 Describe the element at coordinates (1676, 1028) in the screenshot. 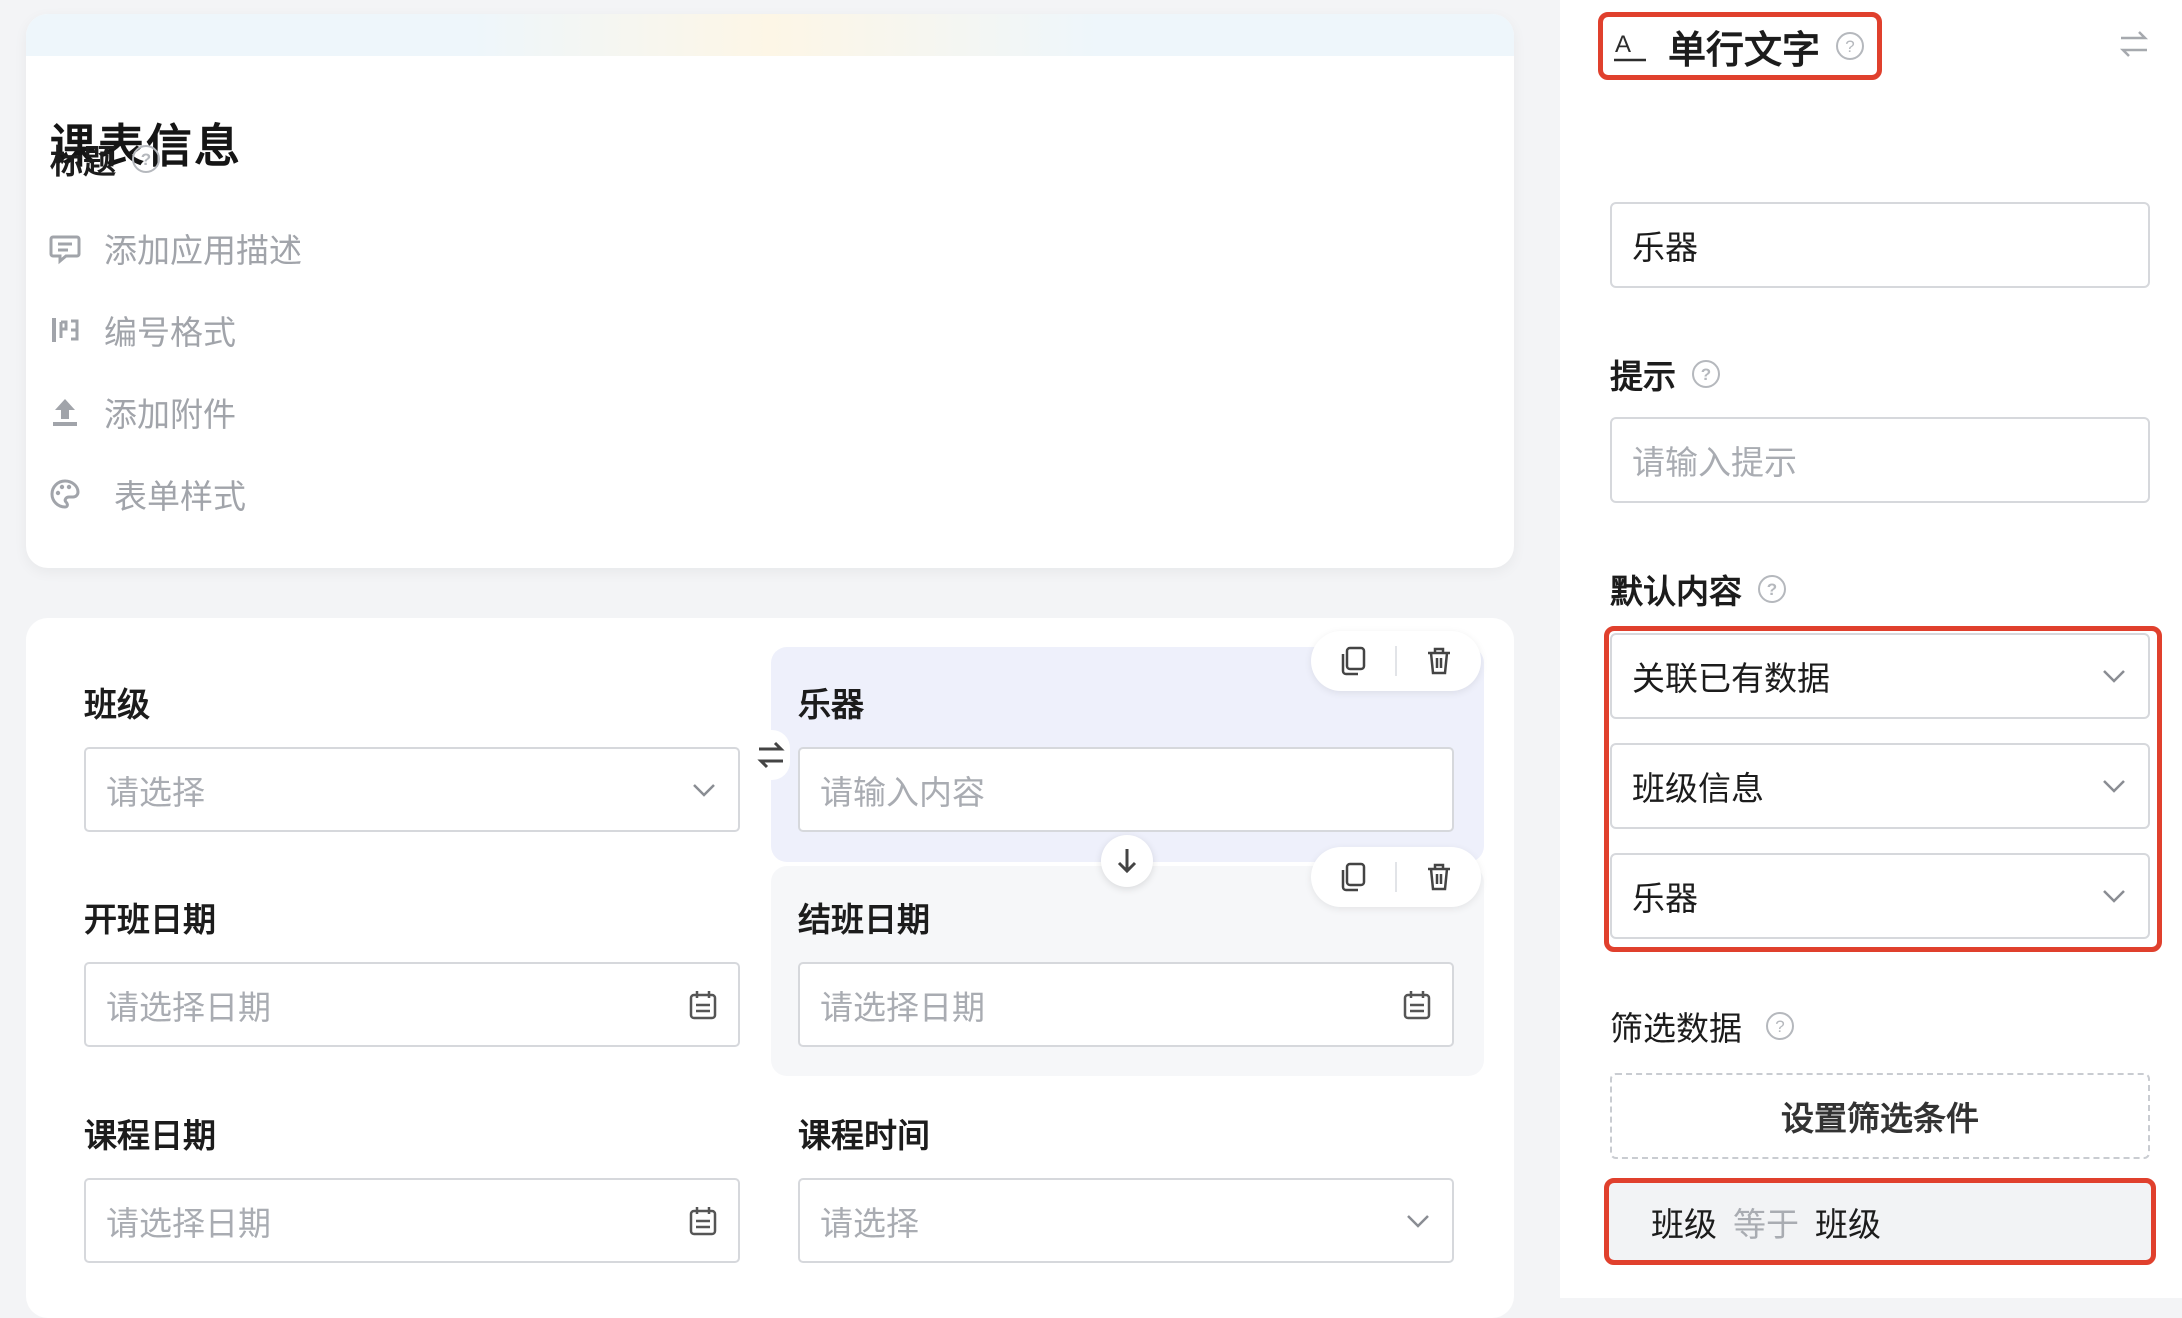

I see `filter-label: 筛选数据` at that location.